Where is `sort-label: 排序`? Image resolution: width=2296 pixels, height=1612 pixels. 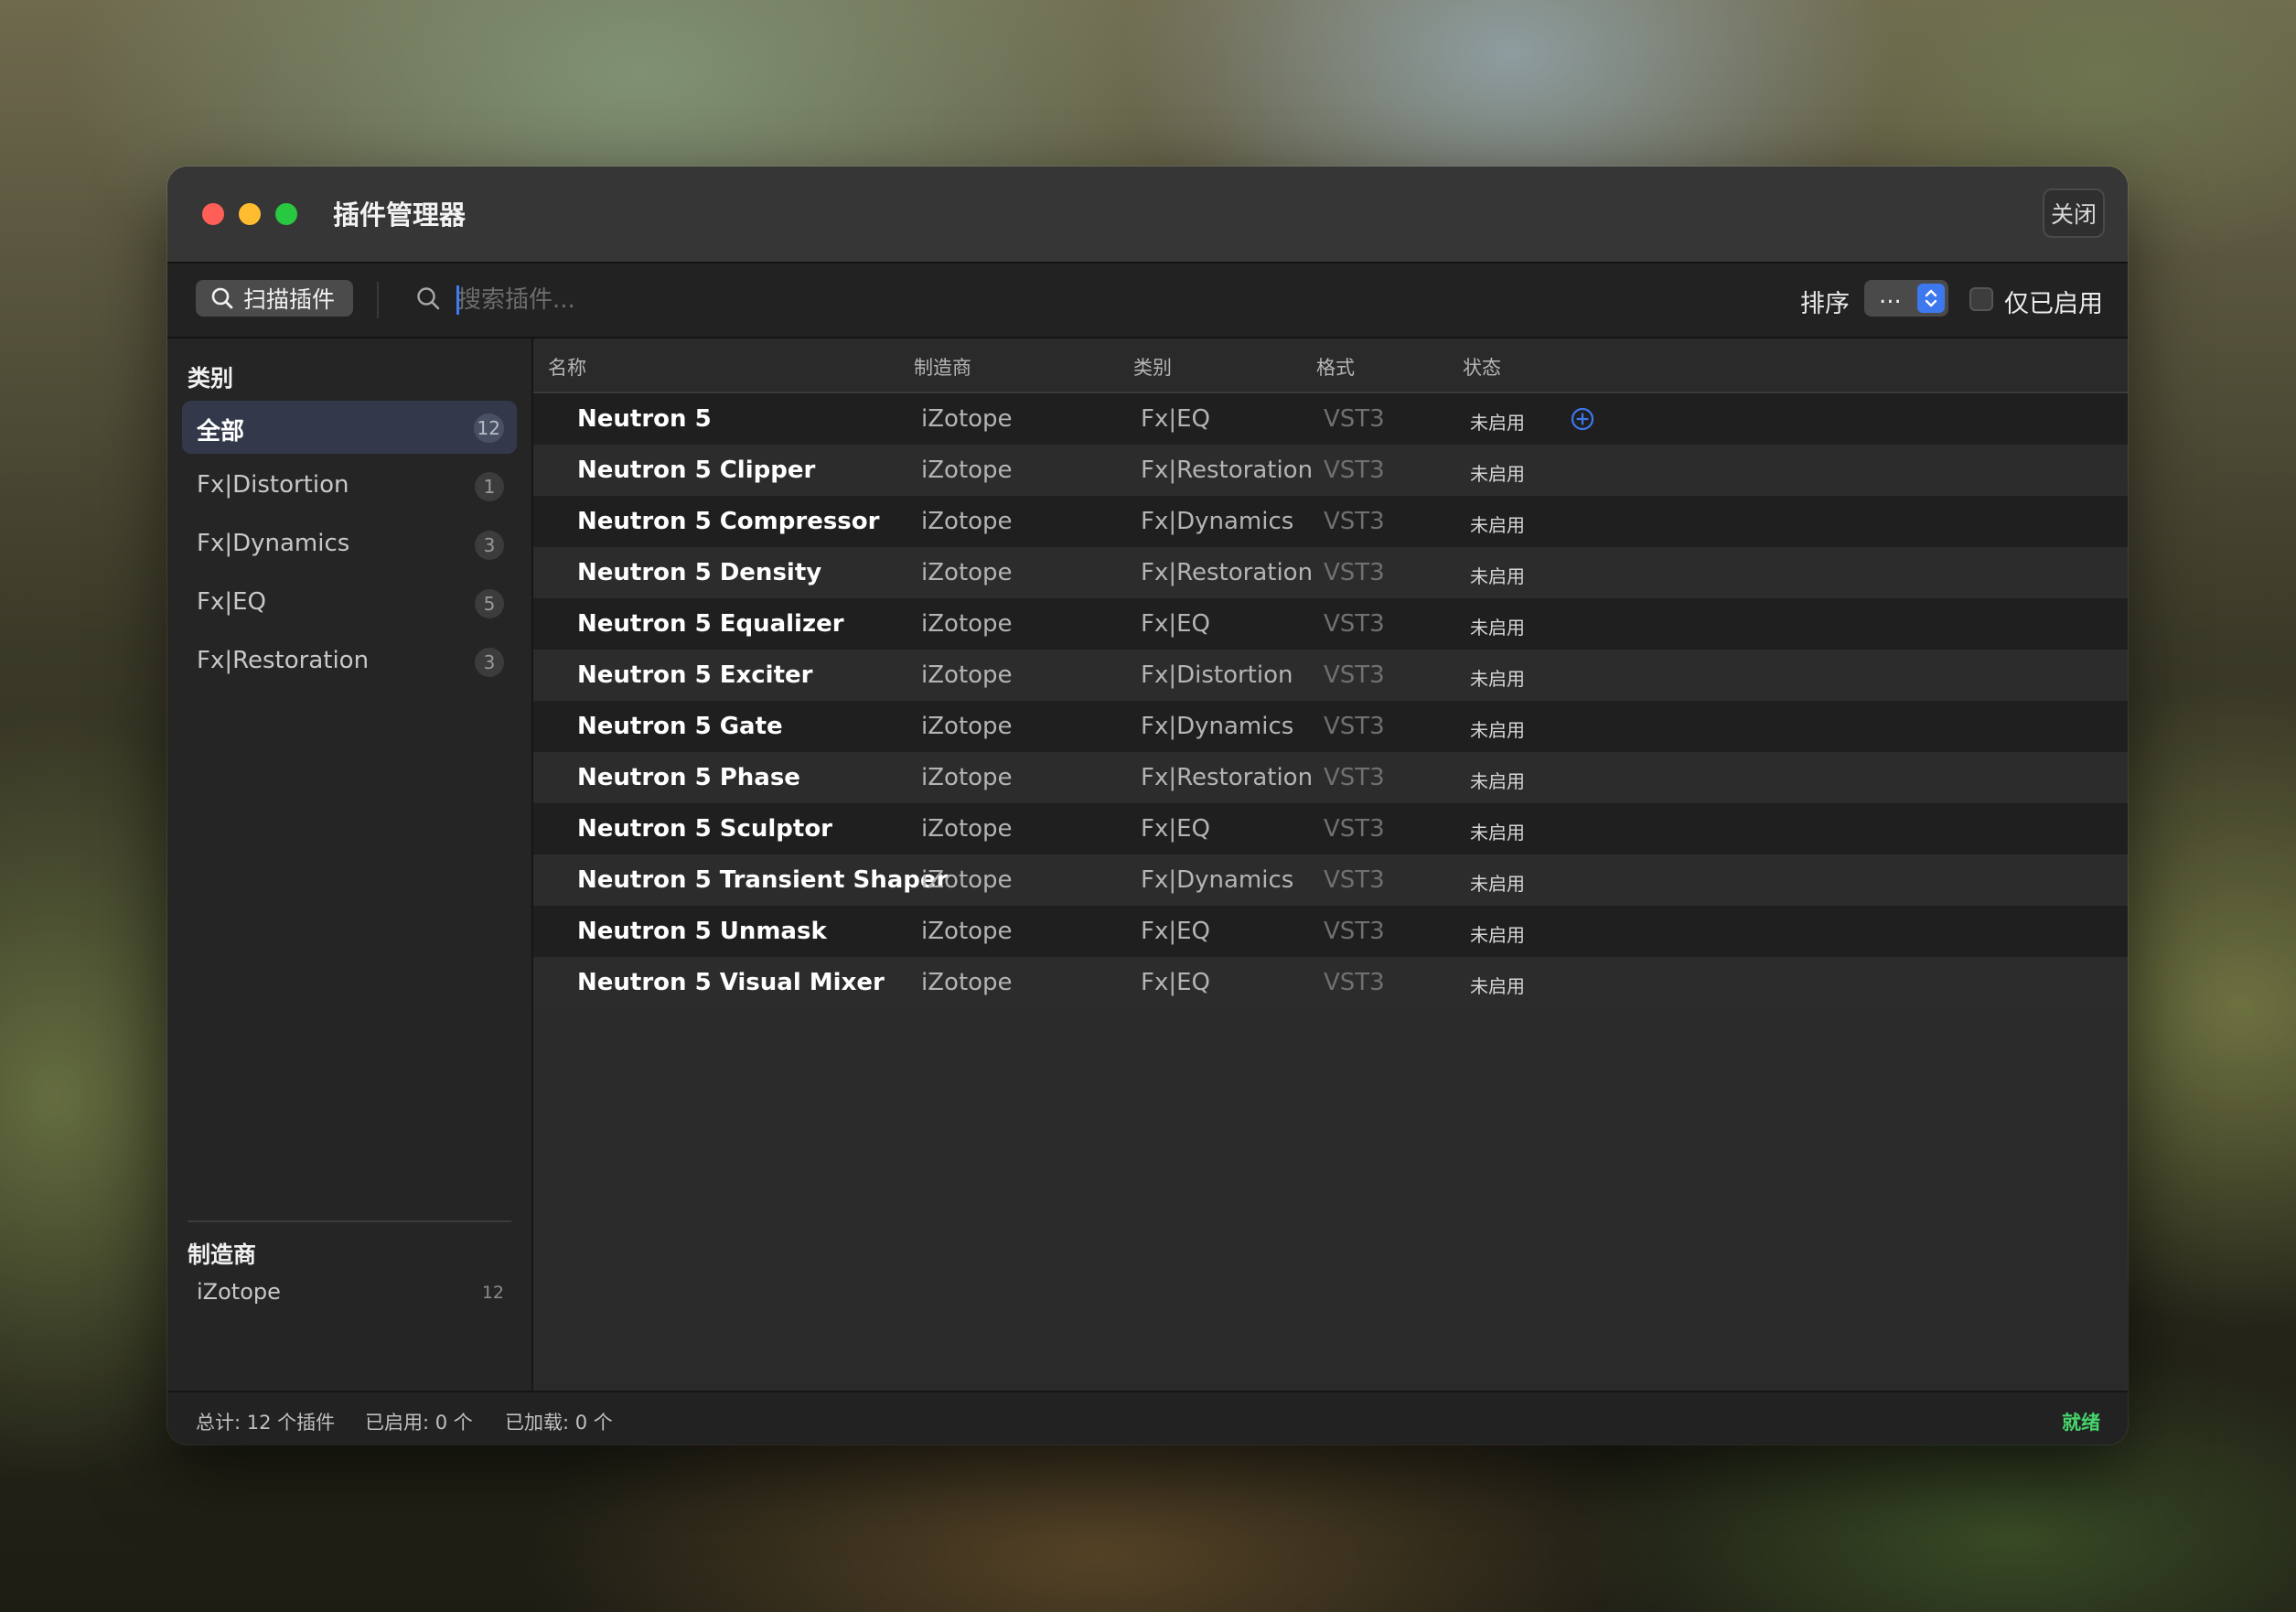 sort-label: 排序 is located at coordinates (1825, 304).